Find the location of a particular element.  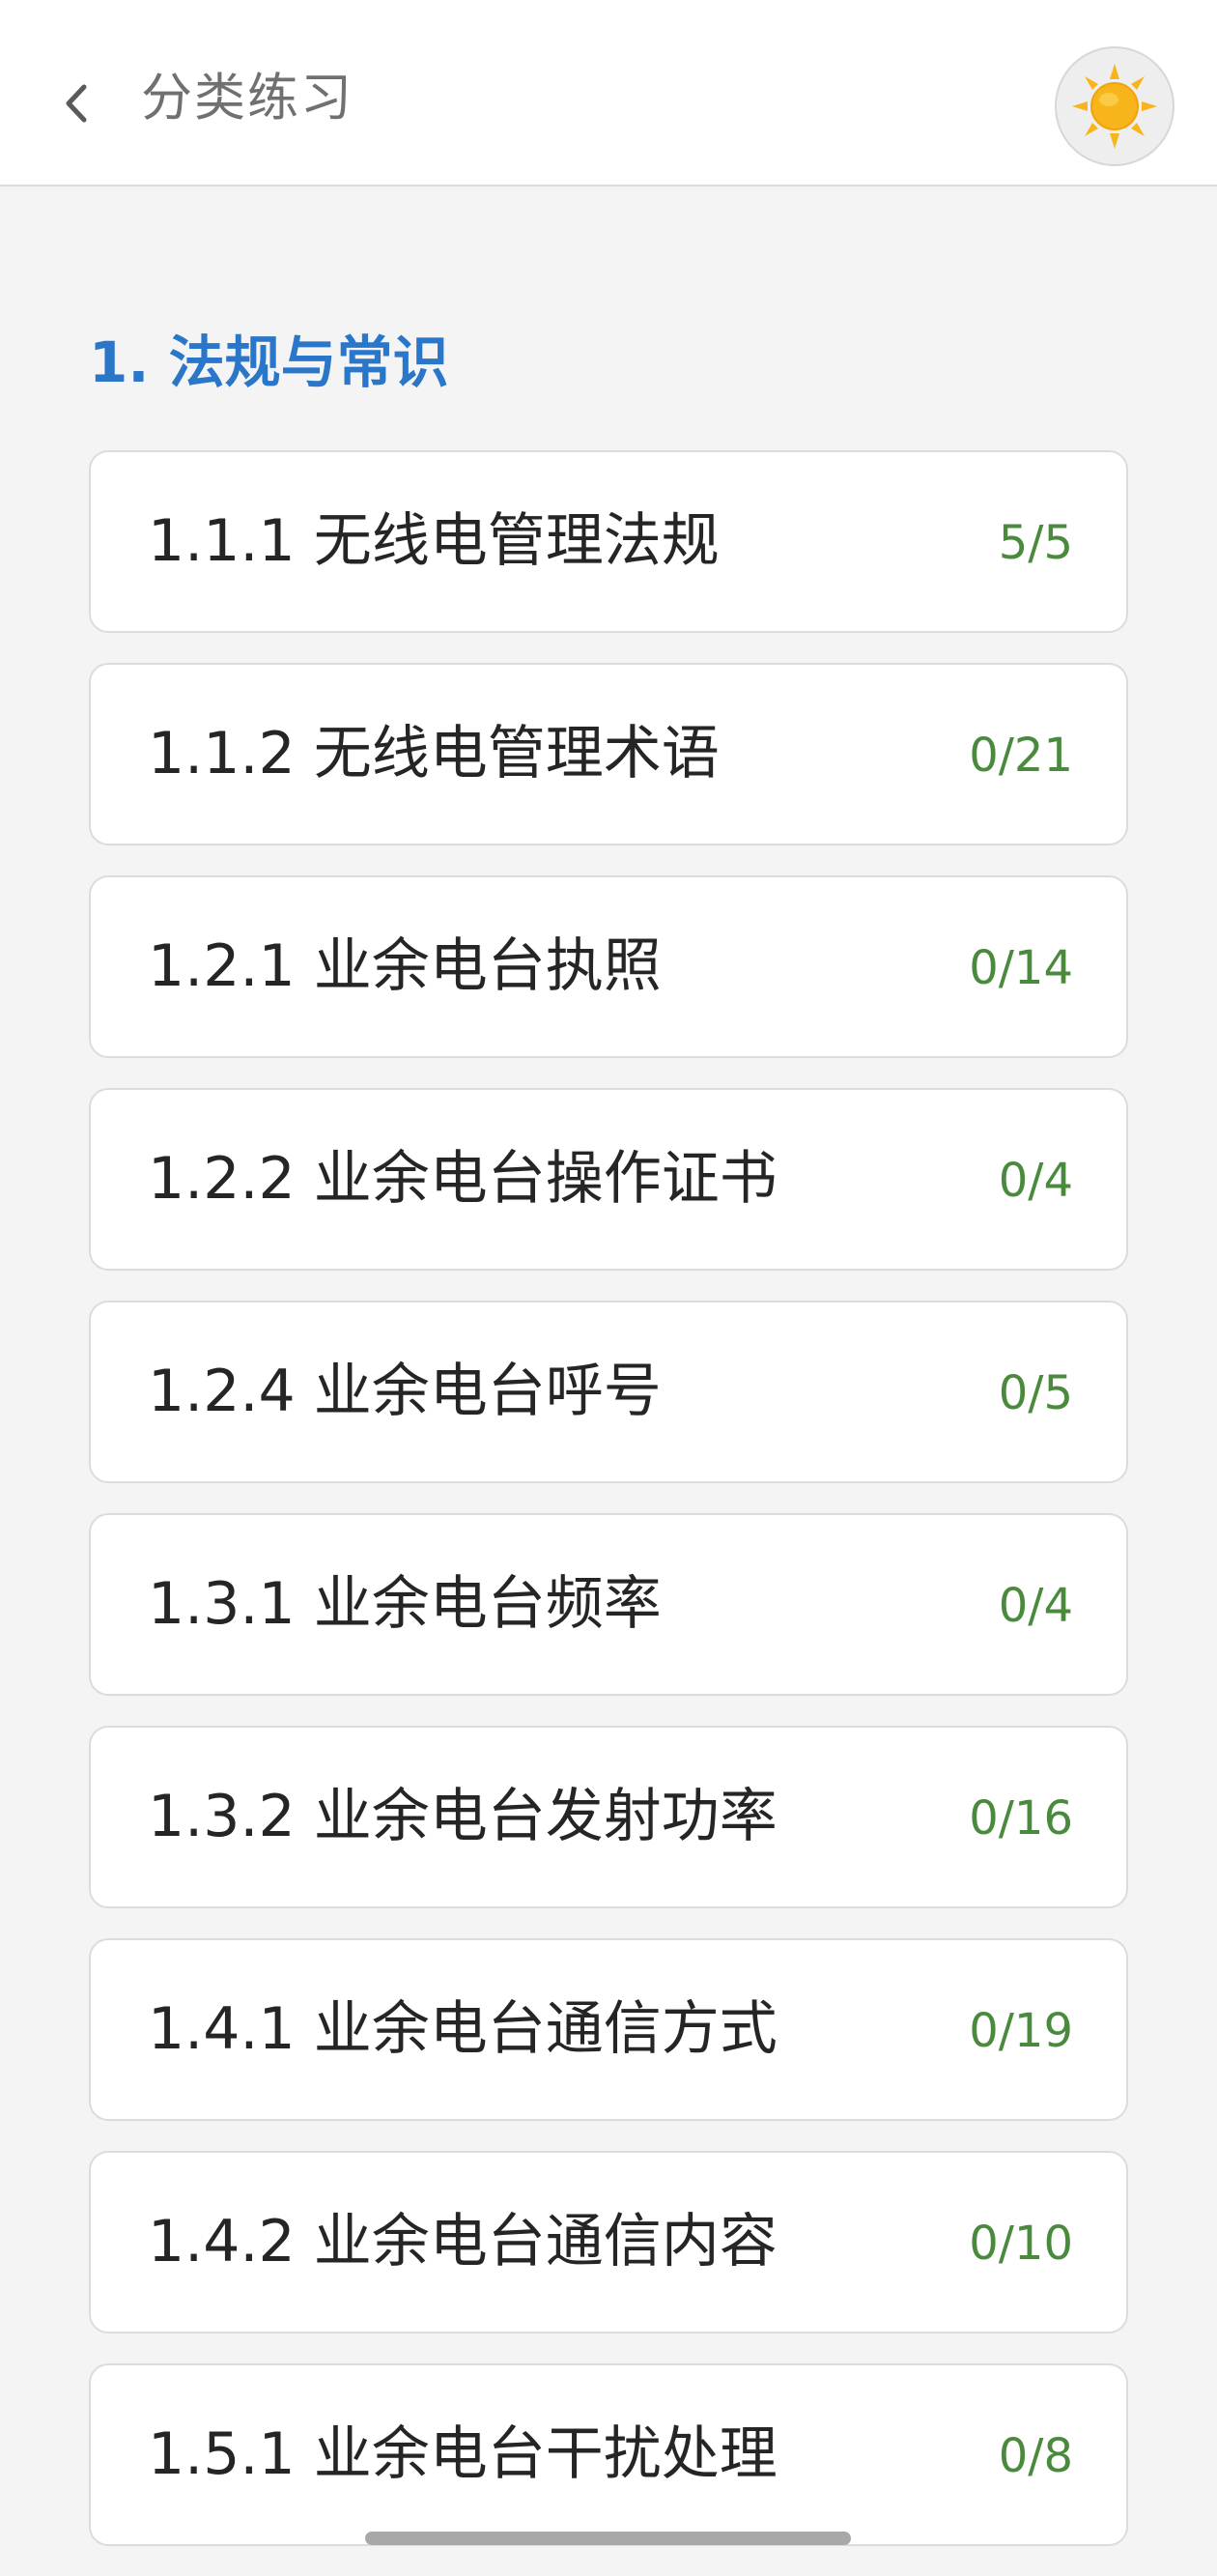

category-item: 1.2.2 业余电台操作证书 0/4 is located at coordinates (608, 1180).